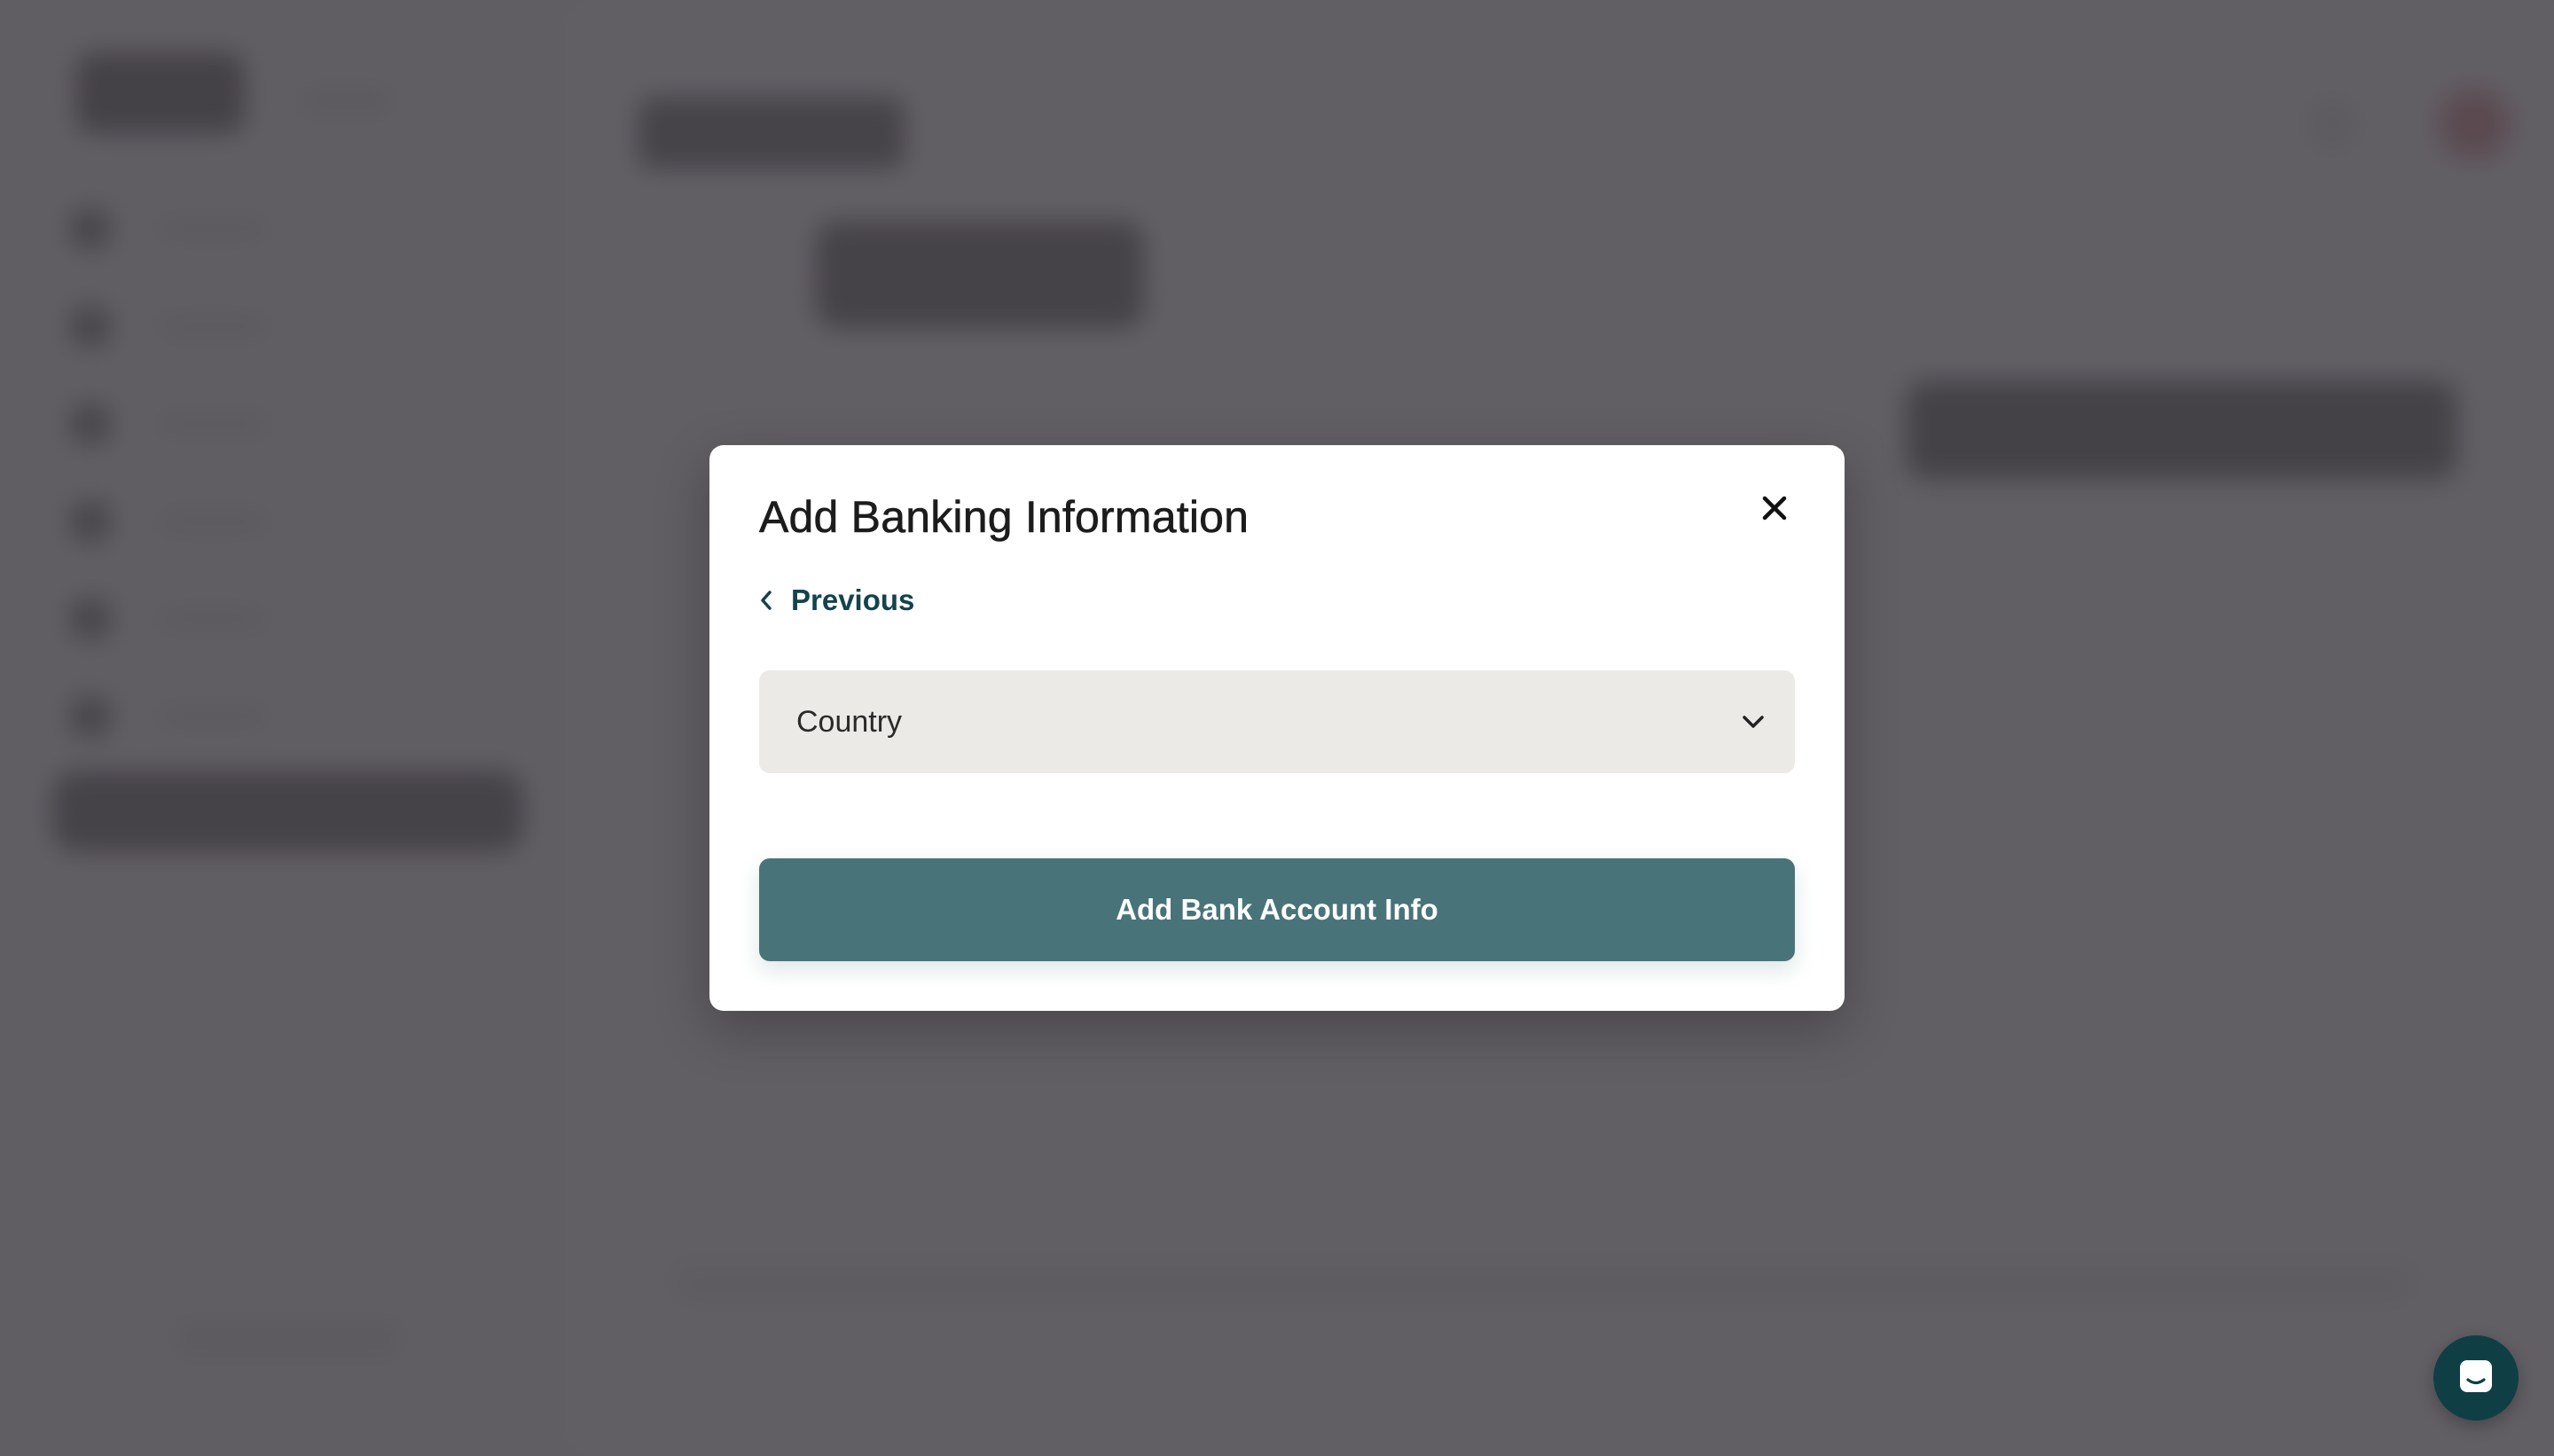 This screenshot has width=2554, height=1456. I want to click on chat-icon, so click(2476, 1378).